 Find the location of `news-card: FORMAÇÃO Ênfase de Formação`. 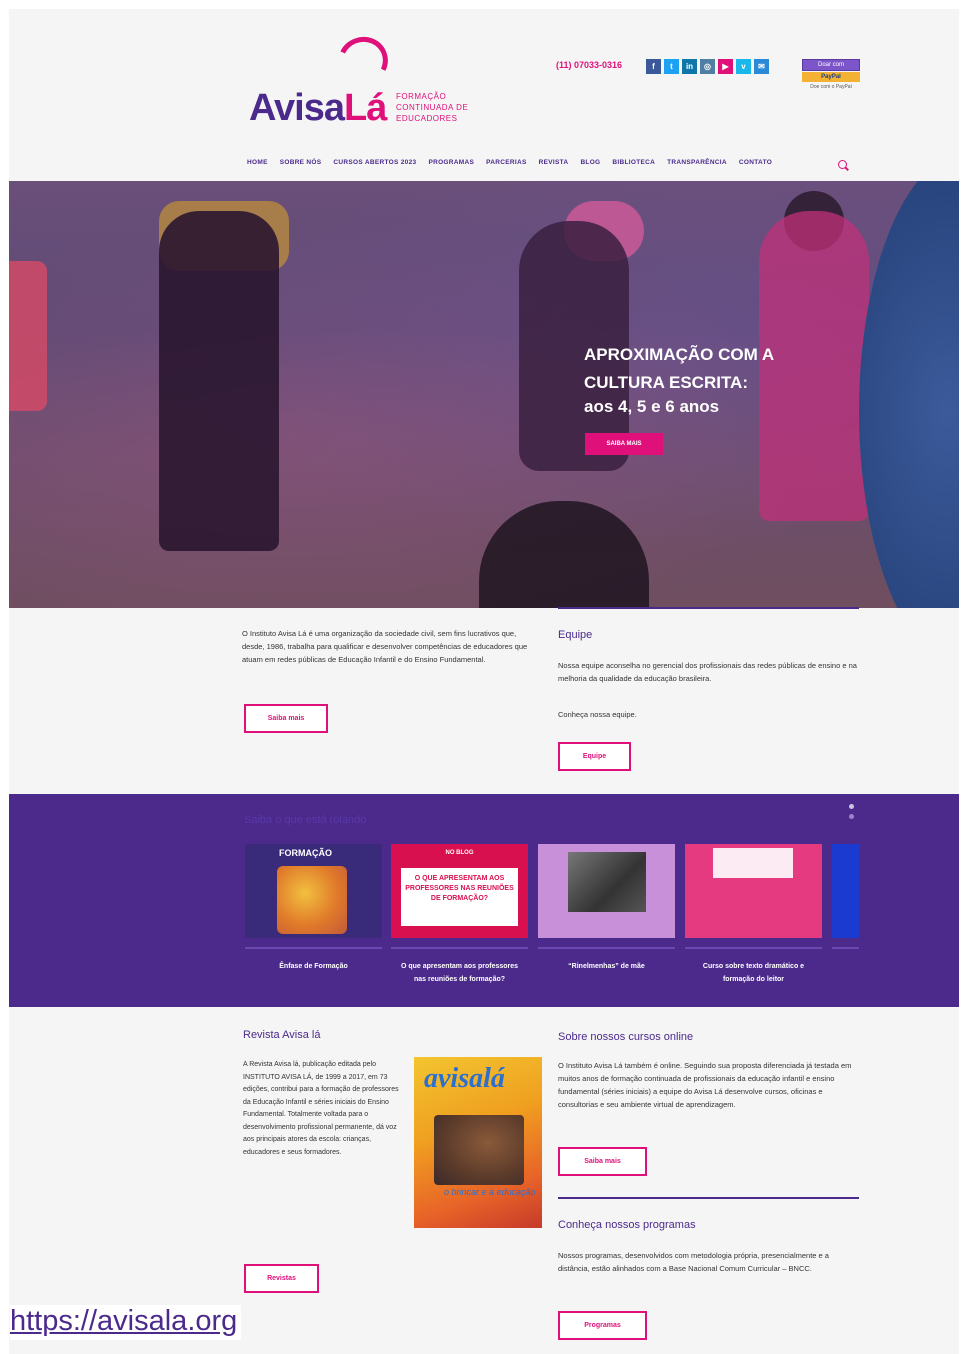

news-card: FORMAÇÃO Ênfase de Formação is located at coordinates (313, 908).